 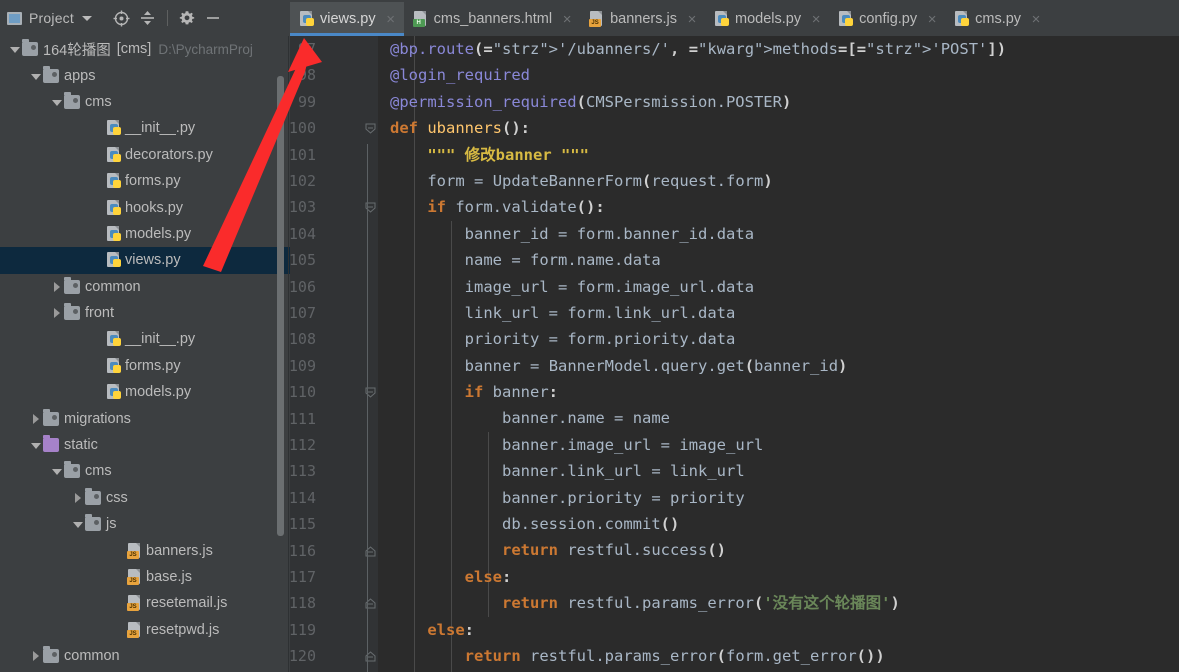 I want to click on line-number: 98, so click(x=306, y=75).